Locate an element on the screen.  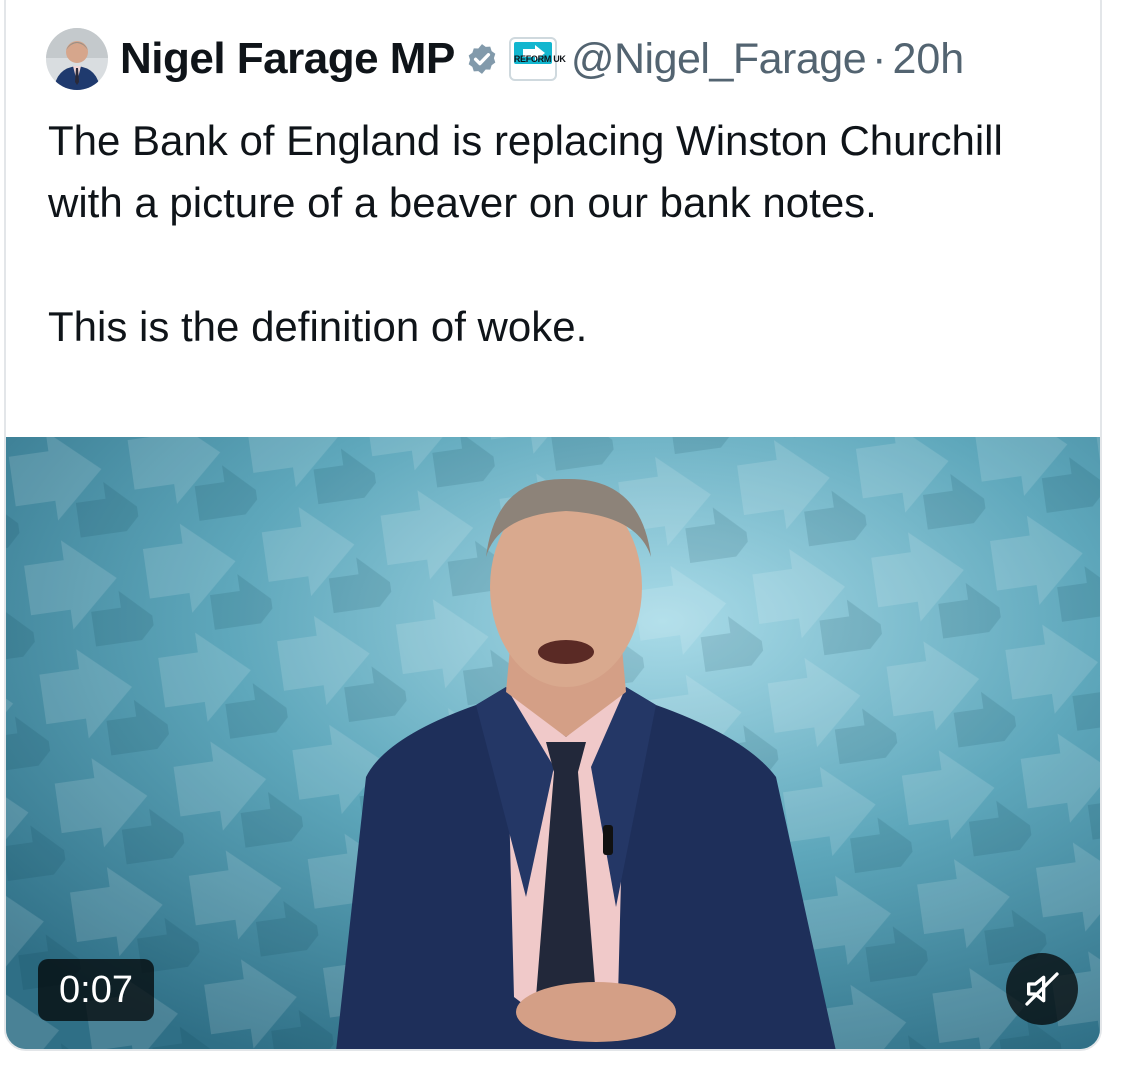
reform-uk-badge-icon: REFORM UK is located at coordinates (537, 59).